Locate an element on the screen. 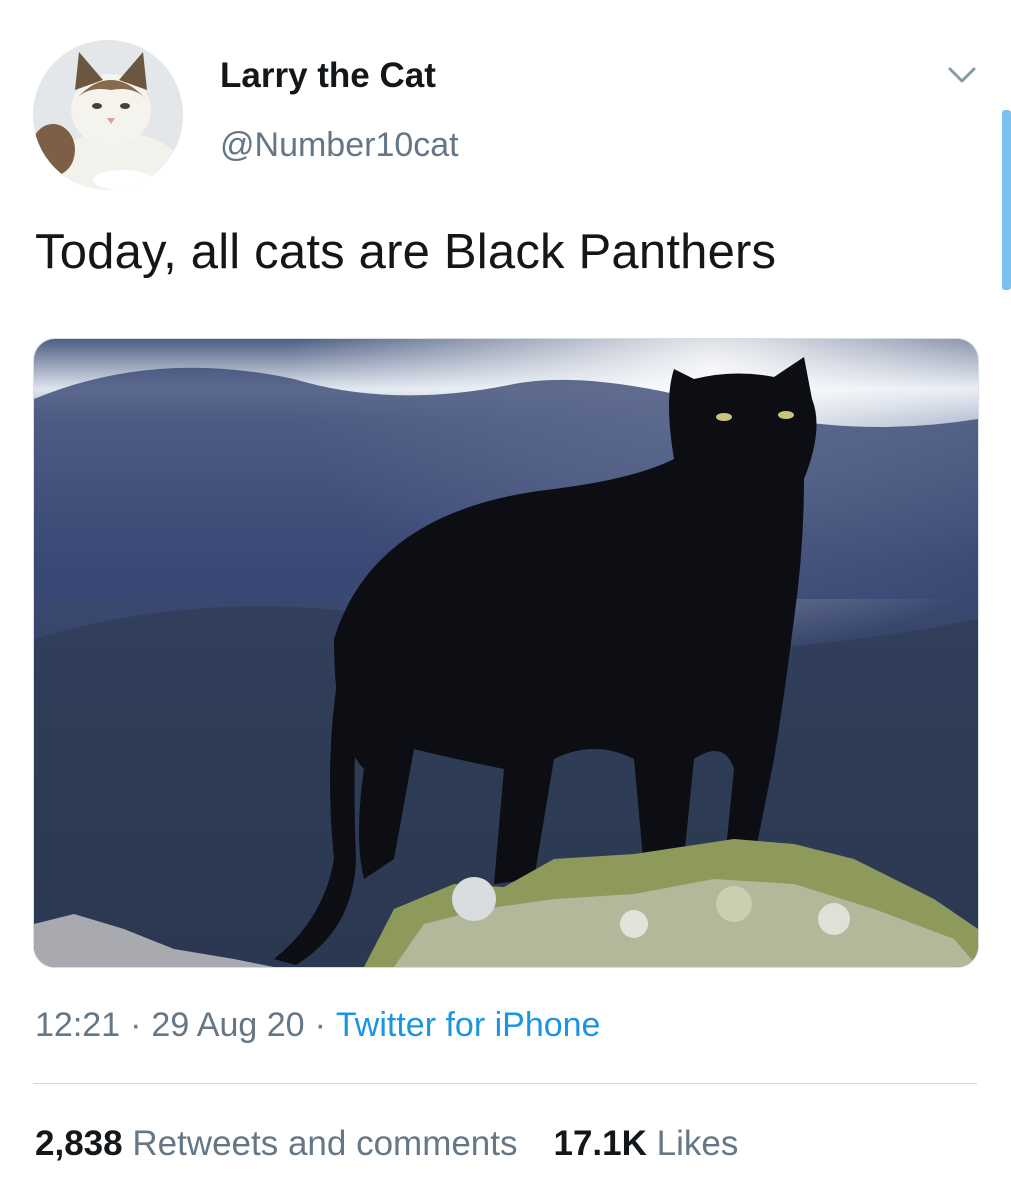  likes-stat: 17.1K Likes is located at coordinates (646, 1143).